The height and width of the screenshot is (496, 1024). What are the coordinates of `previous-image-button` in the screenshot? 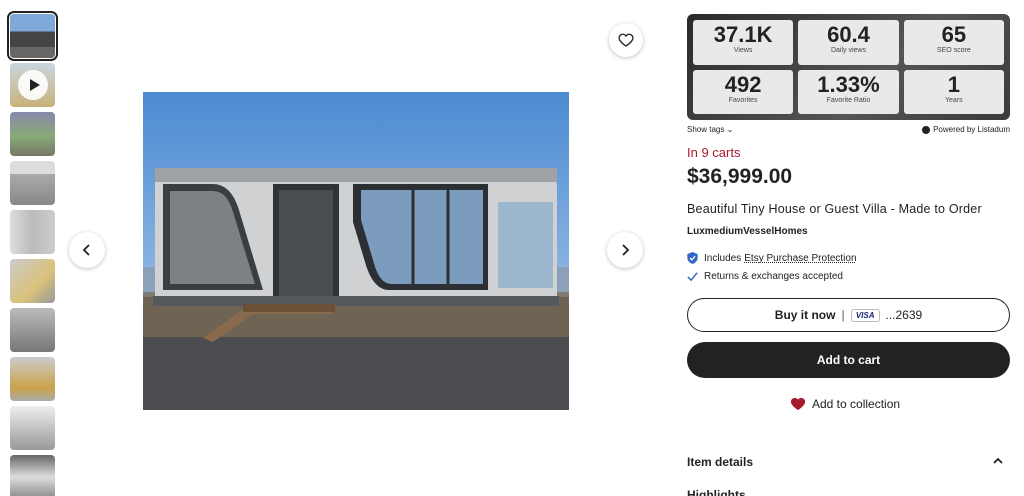 It's located at (87, 250).